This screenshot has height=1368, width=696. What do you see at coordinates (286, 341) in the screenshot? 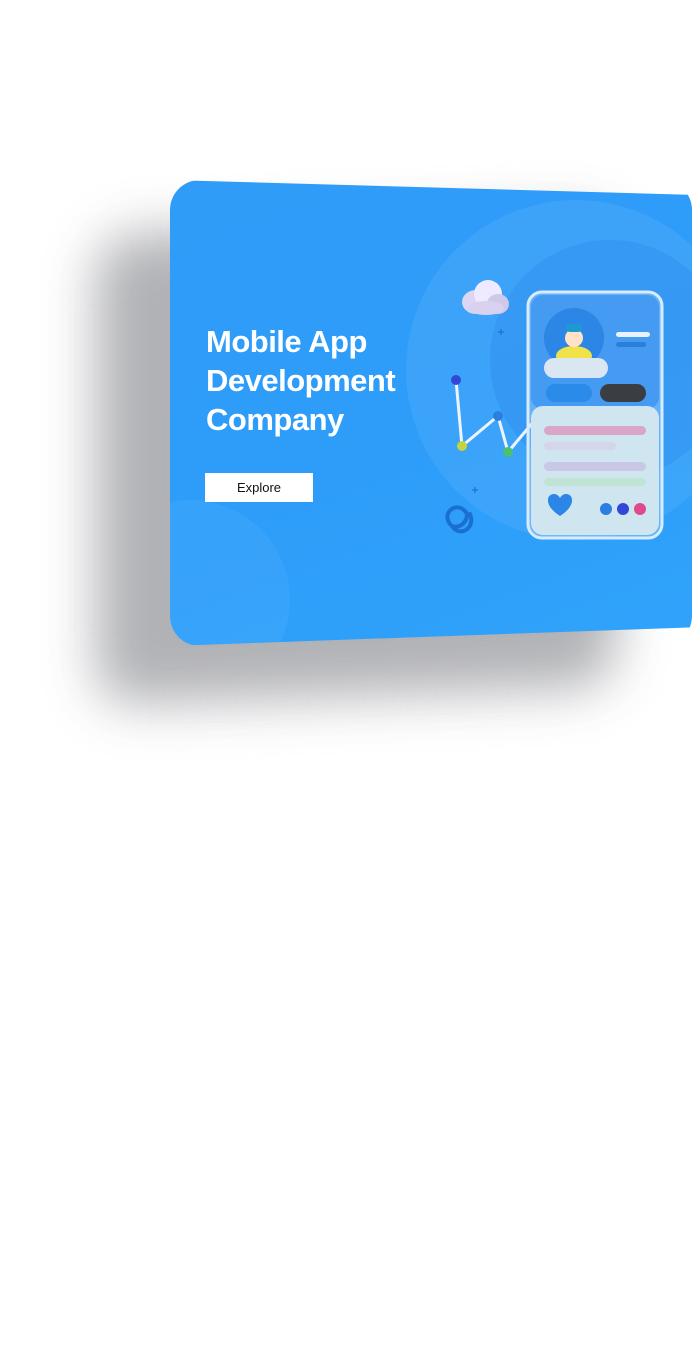
I see `headline-line: Mobile App` at bounding box center [286, 341].